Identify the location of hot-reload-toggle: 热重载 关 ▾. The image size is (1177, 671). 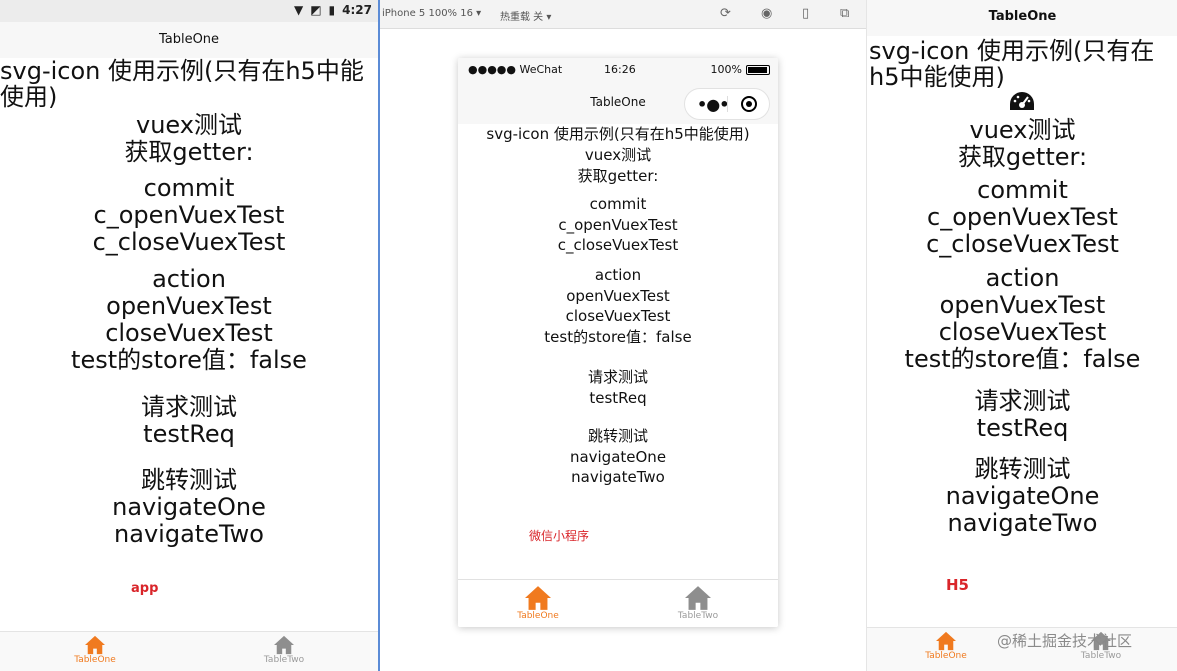
(525, 15).